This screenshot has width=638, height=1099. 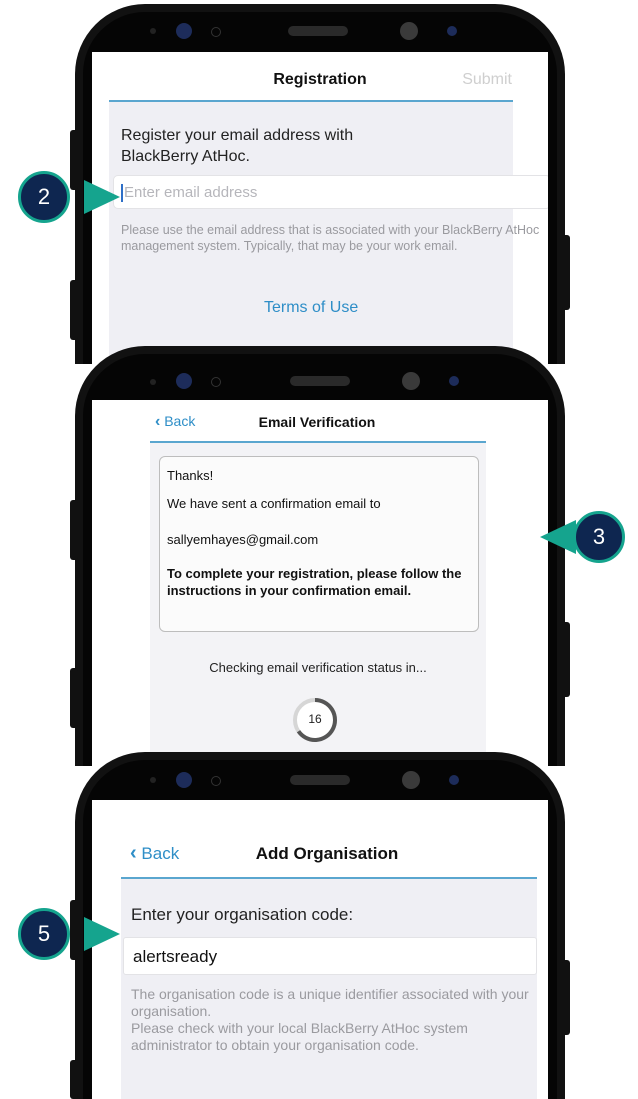 I want to click on org-code-input: alertsready, so click(x=330, y=956).